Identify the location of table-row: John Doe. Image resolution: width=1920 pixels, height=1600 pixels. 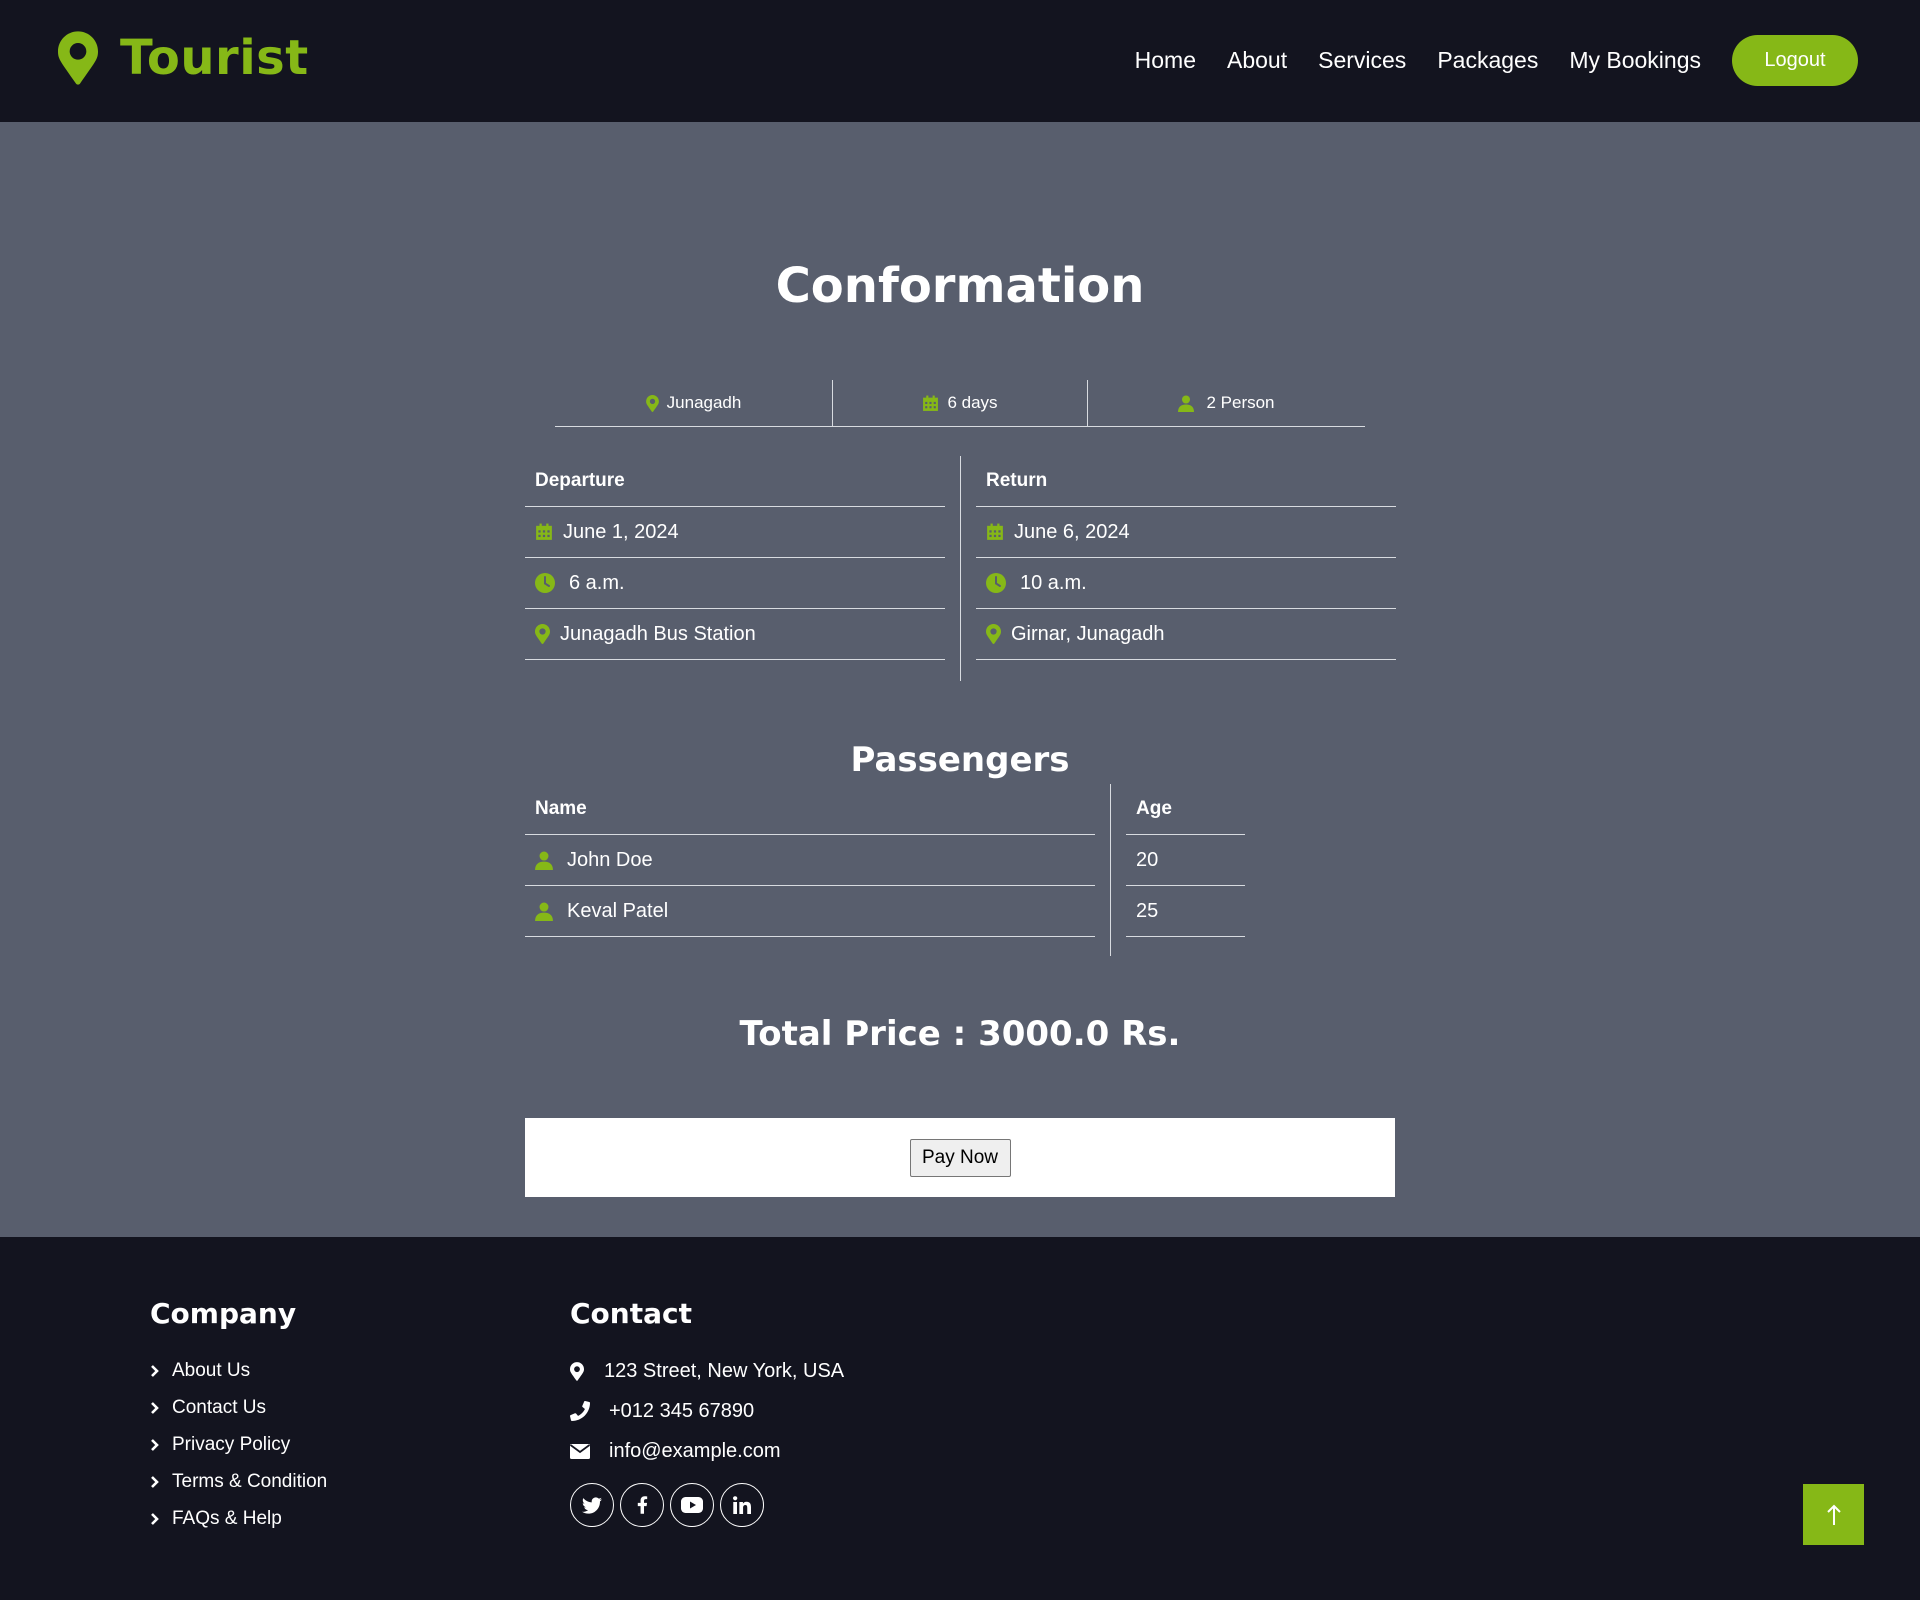
(810, 860).